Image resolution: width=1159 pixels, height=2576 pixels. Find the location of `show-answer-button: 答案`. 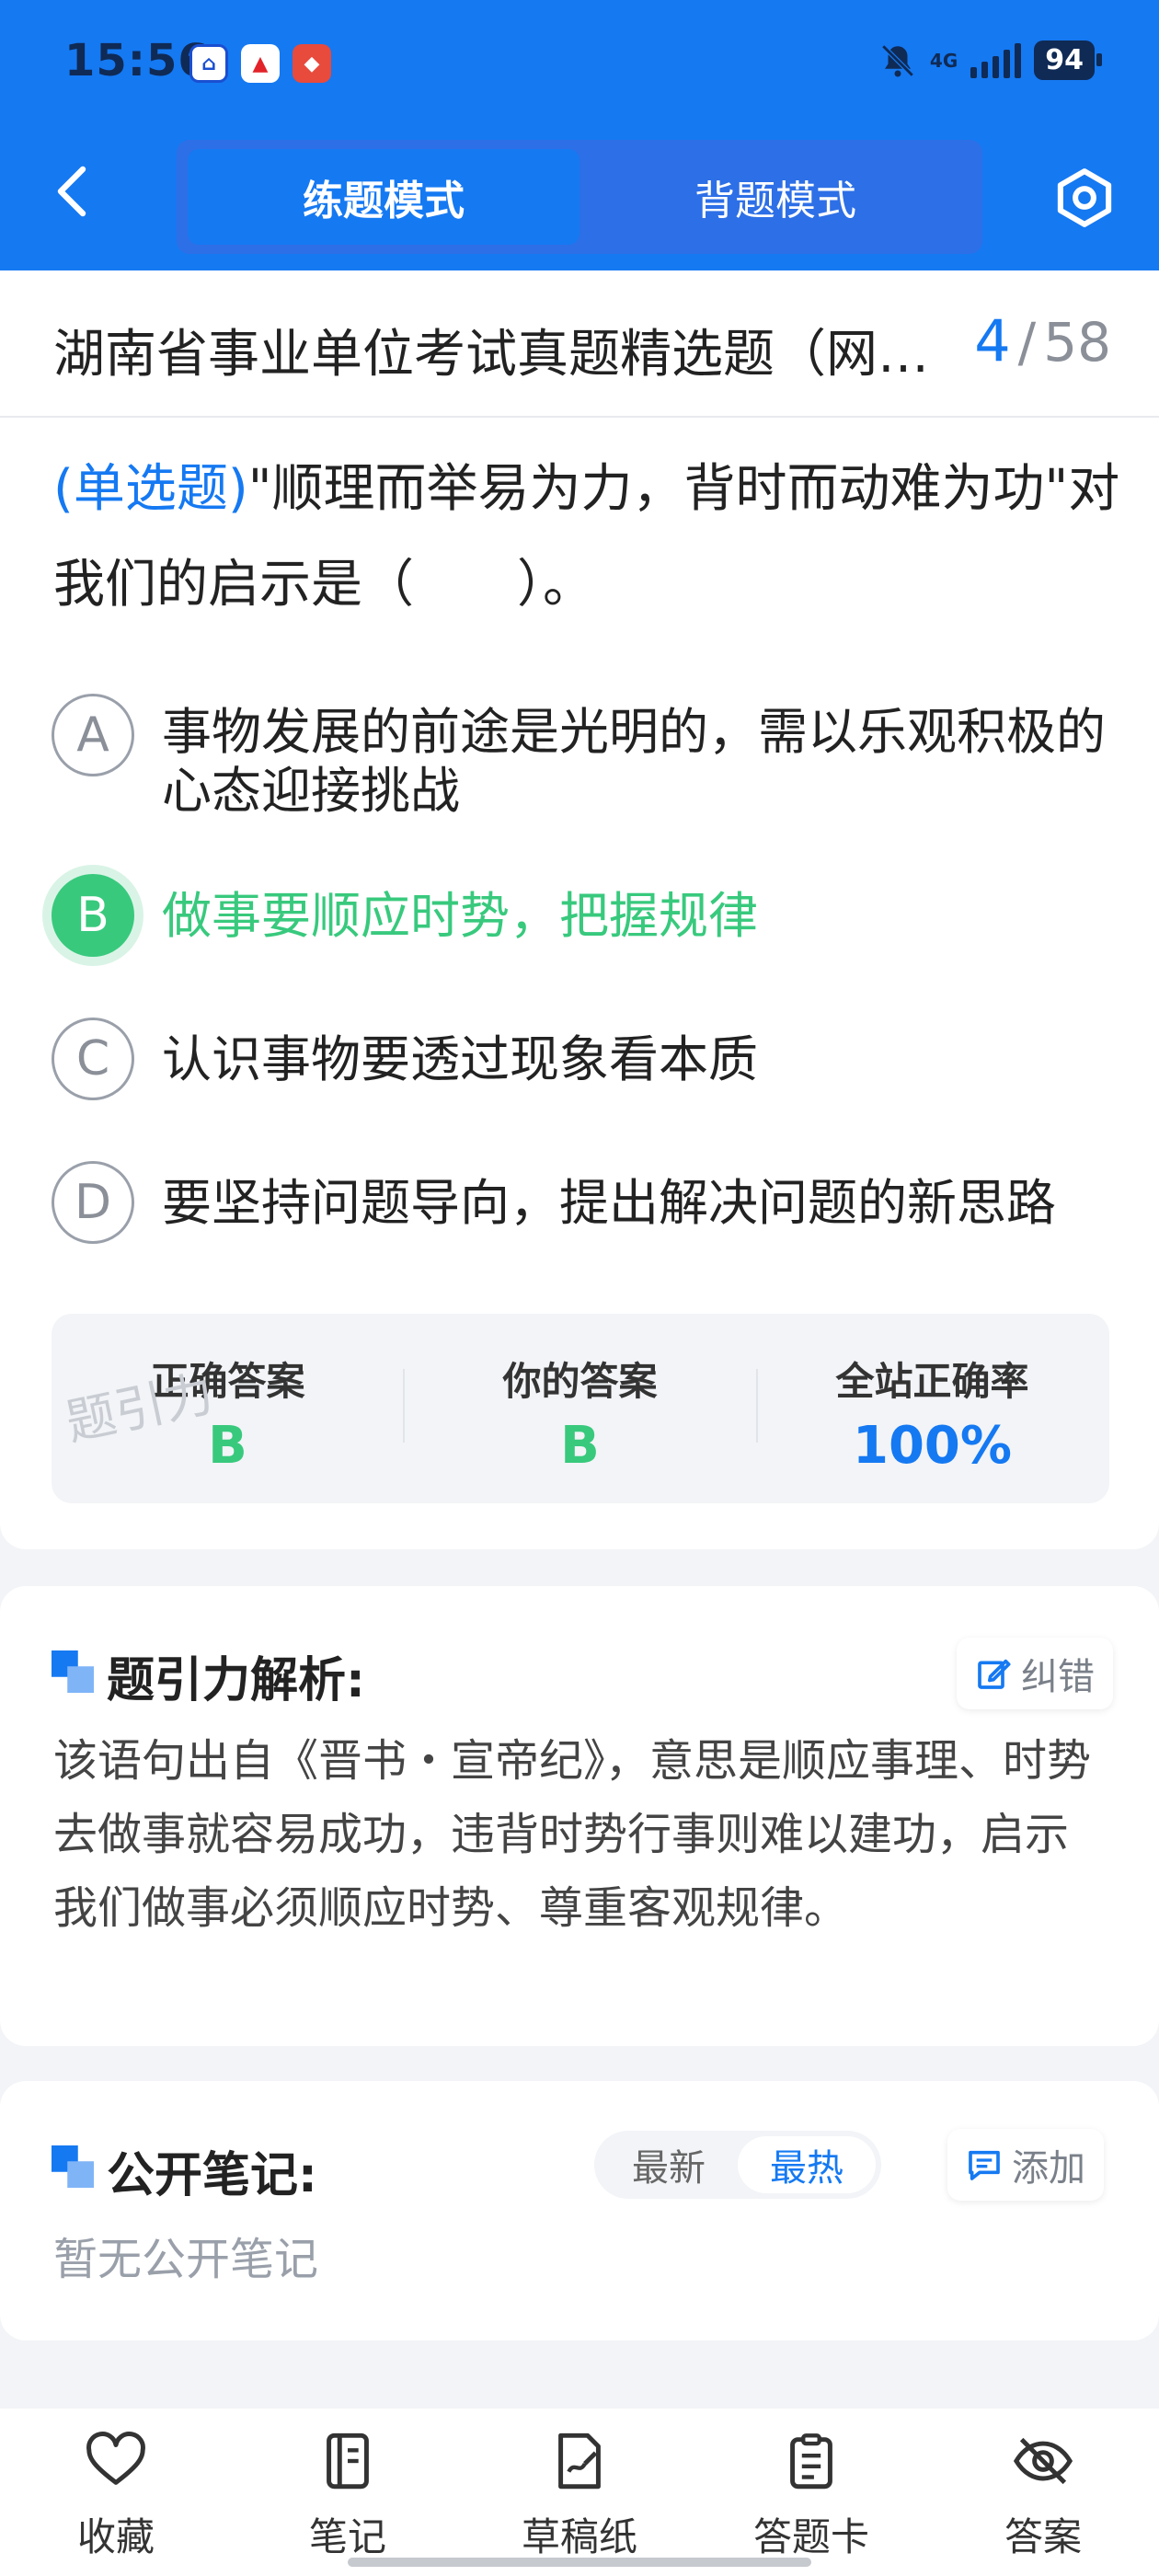

show-answer-button: 答案 is located at coordinates (1043, 2498).